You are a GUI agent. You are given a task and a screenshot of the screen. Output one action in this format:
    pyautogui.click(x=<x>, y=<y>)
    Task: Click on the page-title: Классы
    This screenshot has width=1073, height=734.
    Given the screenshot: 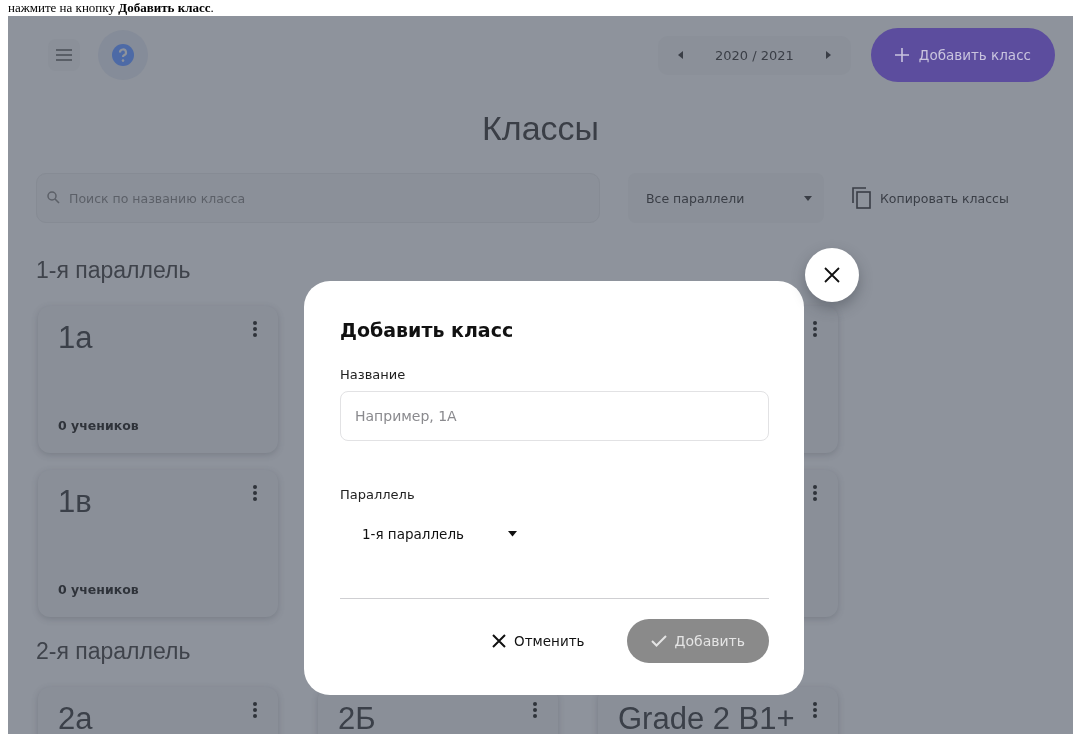 What is the action you would take?
    pyautogui.click(x=540, y=128)
    